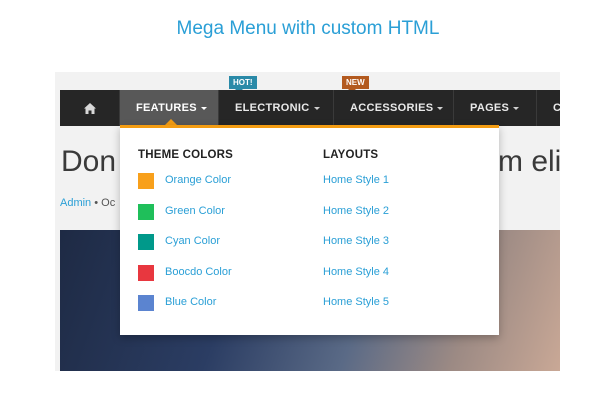  I want to click on post-title-right: m elit, so click(529, 161).